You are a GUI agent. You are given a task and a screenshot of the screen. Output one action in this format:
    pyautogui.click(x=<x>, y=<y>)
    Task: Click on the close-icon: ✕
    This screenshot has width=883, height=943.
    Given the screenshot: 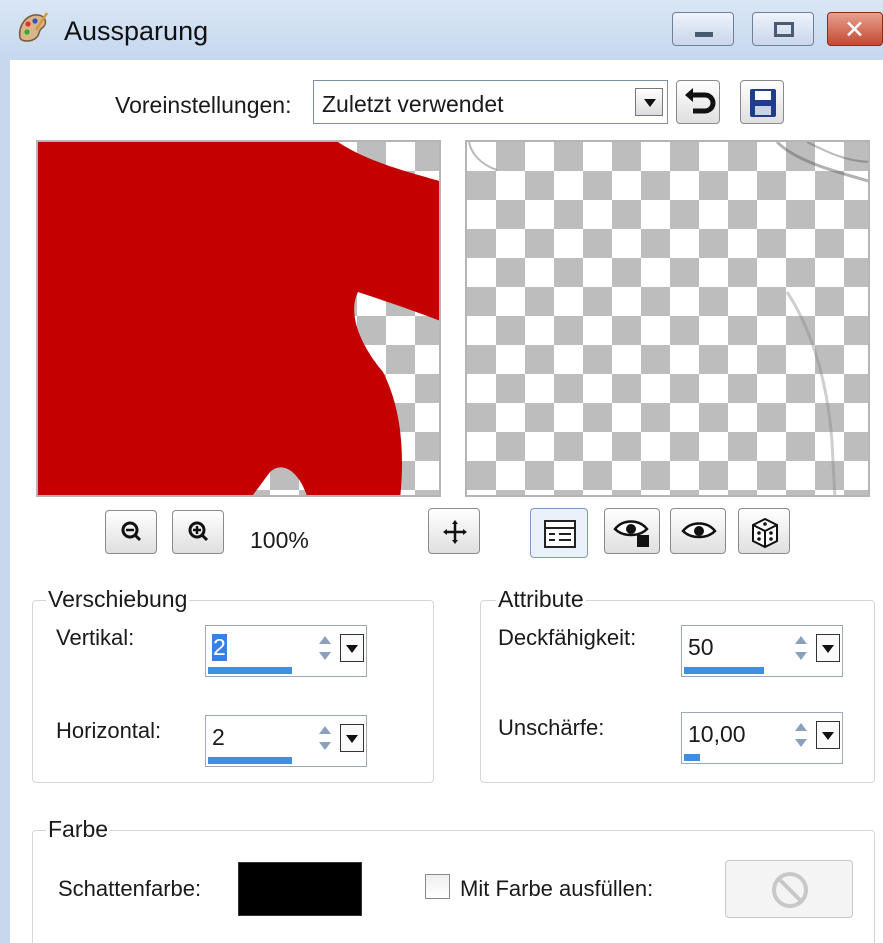 What is the action you would take?
    pyautogui.click(x=854, y=30)
    